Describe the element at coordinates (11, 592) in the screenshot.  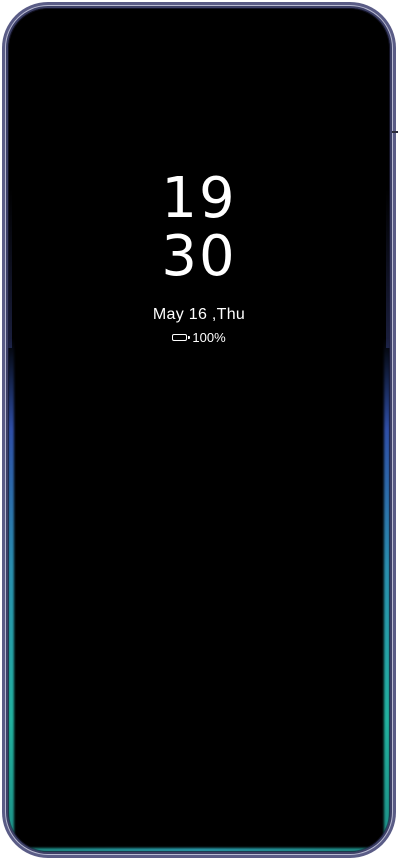
I see `edge-light-left` at that location.